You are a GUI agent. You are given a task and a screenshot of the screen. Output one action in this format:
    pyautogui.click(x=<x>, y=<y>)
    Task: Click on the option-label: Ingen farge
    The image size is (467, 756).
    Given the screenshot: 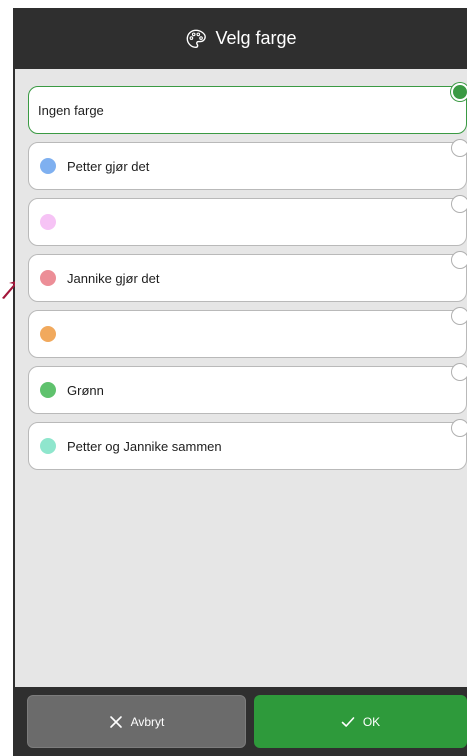 What is the action you would take?
    pyautogui.click(x=71, y=110)
    